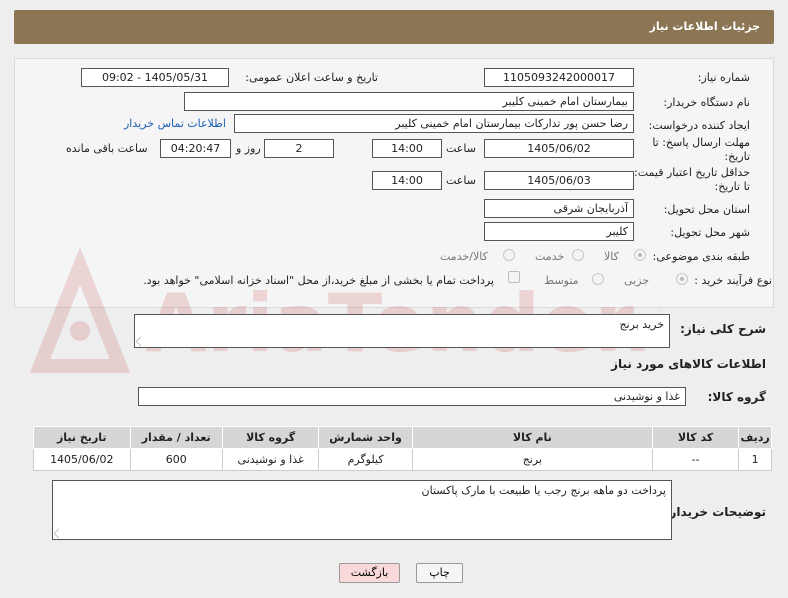 This screenshot has height=598, width=788. What do you see at coordinates (412, 396) in the screenshot?
I see `goods-group-field: غذا و نوشیدنی` at bounding box center [412, 396].